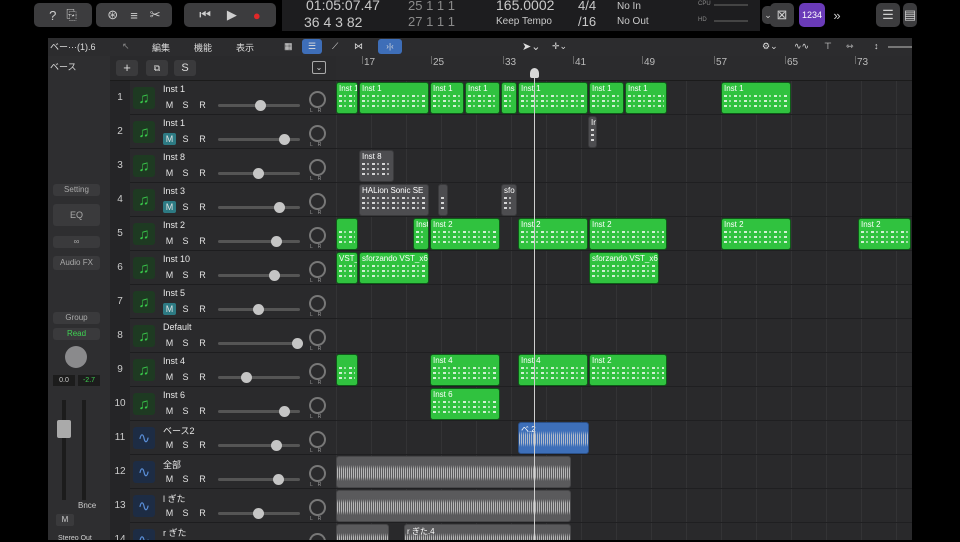  Describe the element at coordinates (177, 327) in the screenshot. I see `track-name: Default` at that location.